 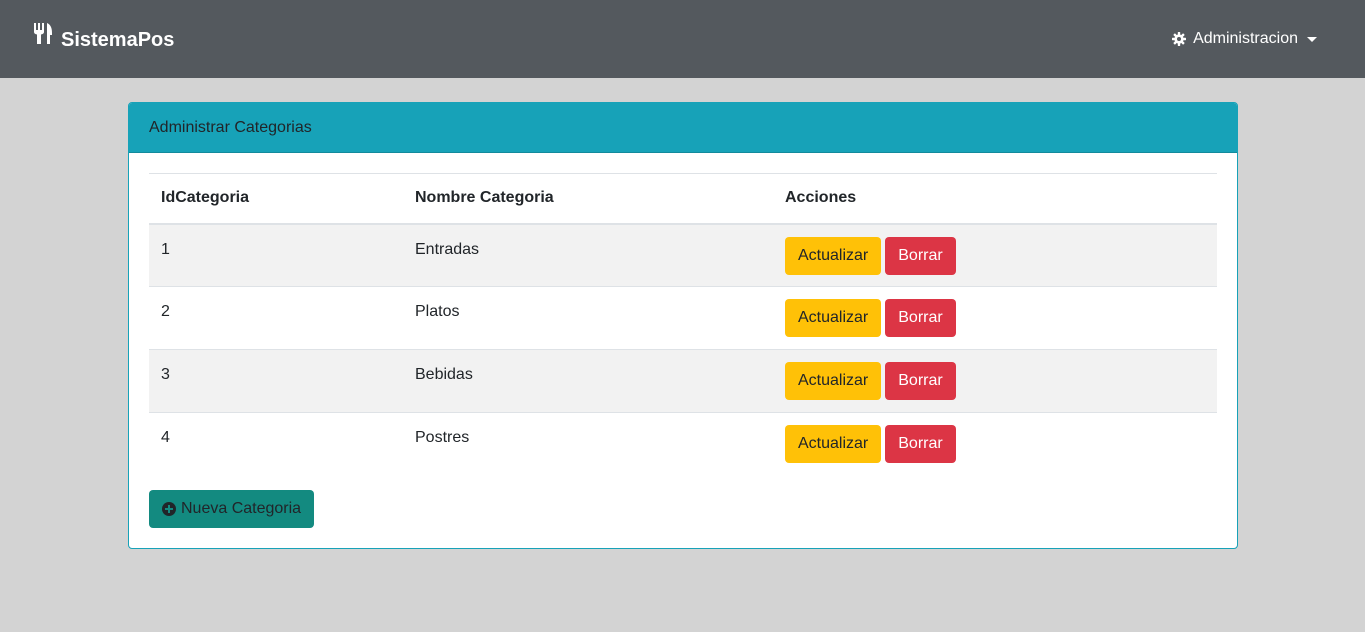 I want to click on table-row: 2 Platos Actualizar Borrar, so click(x=683, y=318).